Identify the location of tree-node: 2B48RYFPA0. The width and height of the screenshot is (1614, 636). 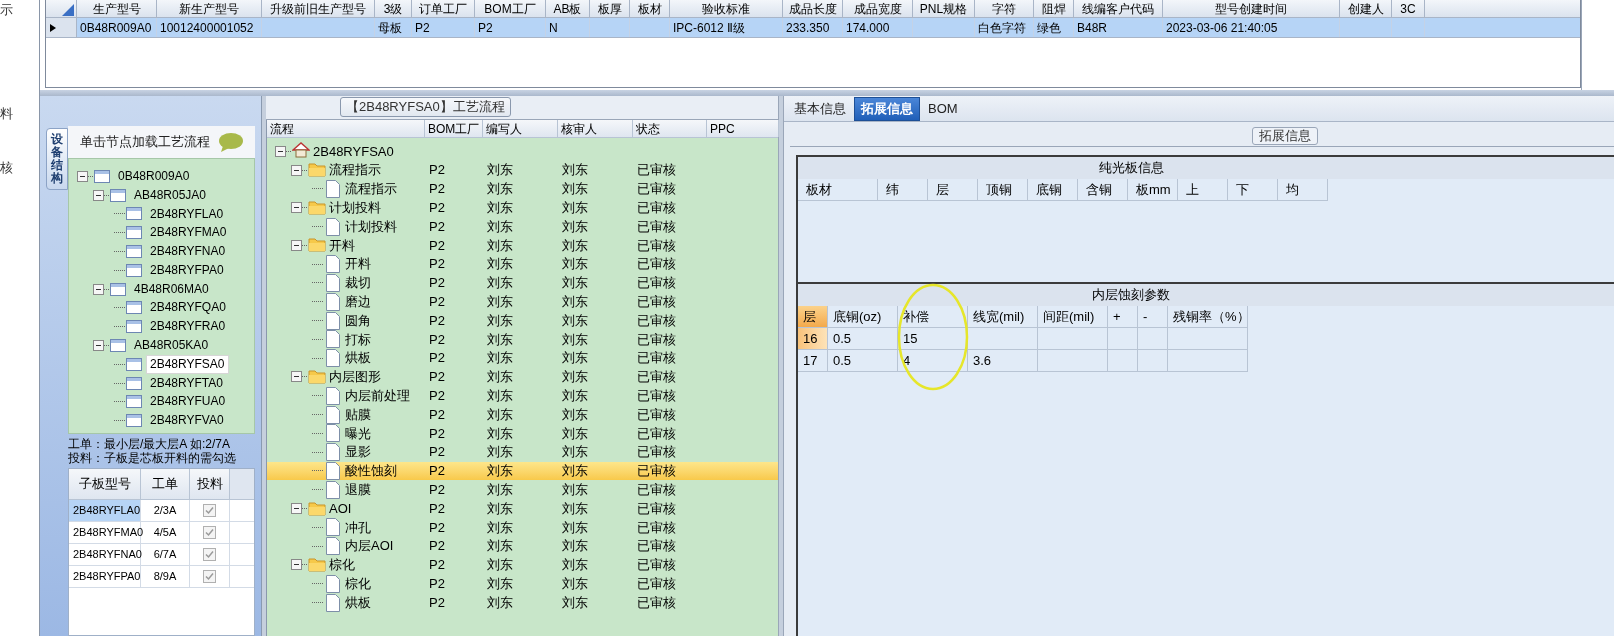
(187, 270).